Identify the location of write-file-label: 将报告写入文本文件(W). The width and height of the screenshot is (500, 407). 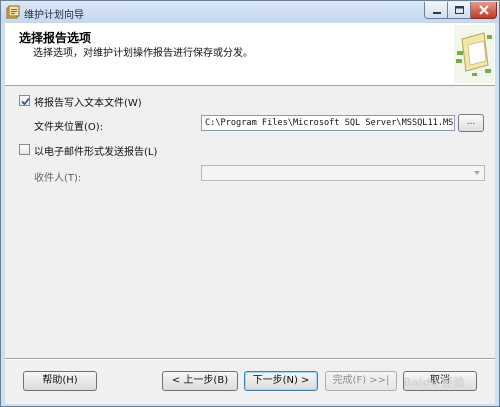
(88, 101).